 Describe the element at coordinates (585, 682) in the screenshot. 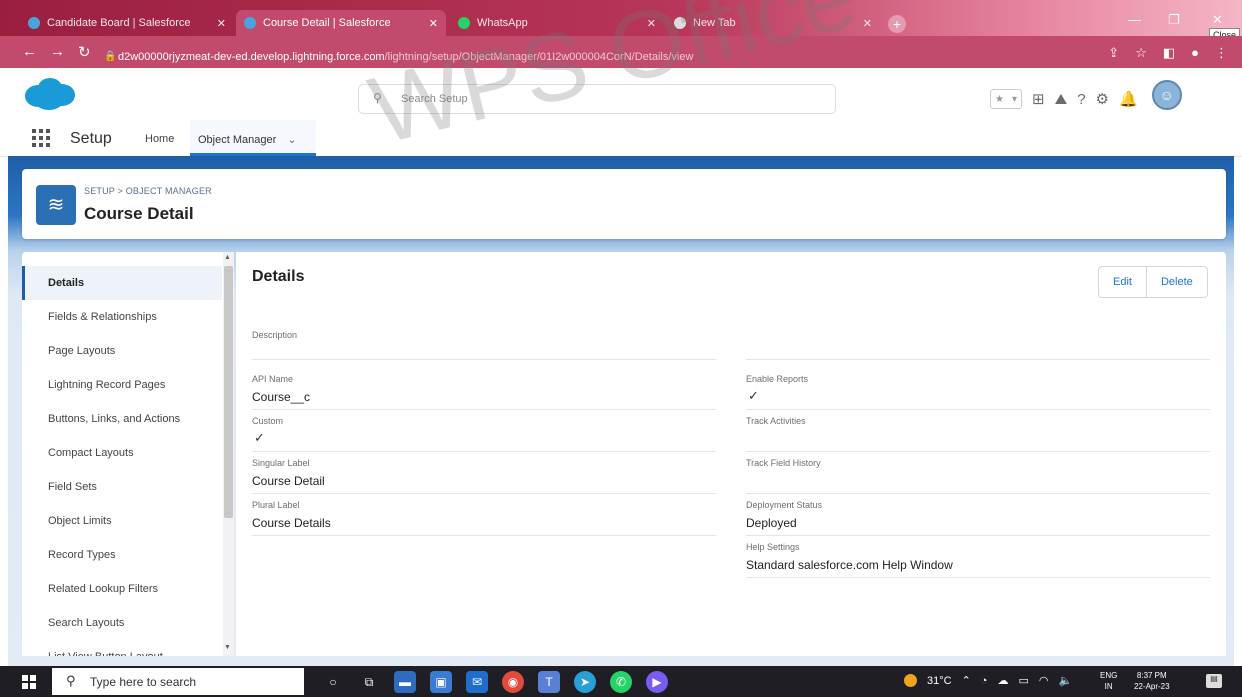

I see `telegram-icon: ➤` at that location.